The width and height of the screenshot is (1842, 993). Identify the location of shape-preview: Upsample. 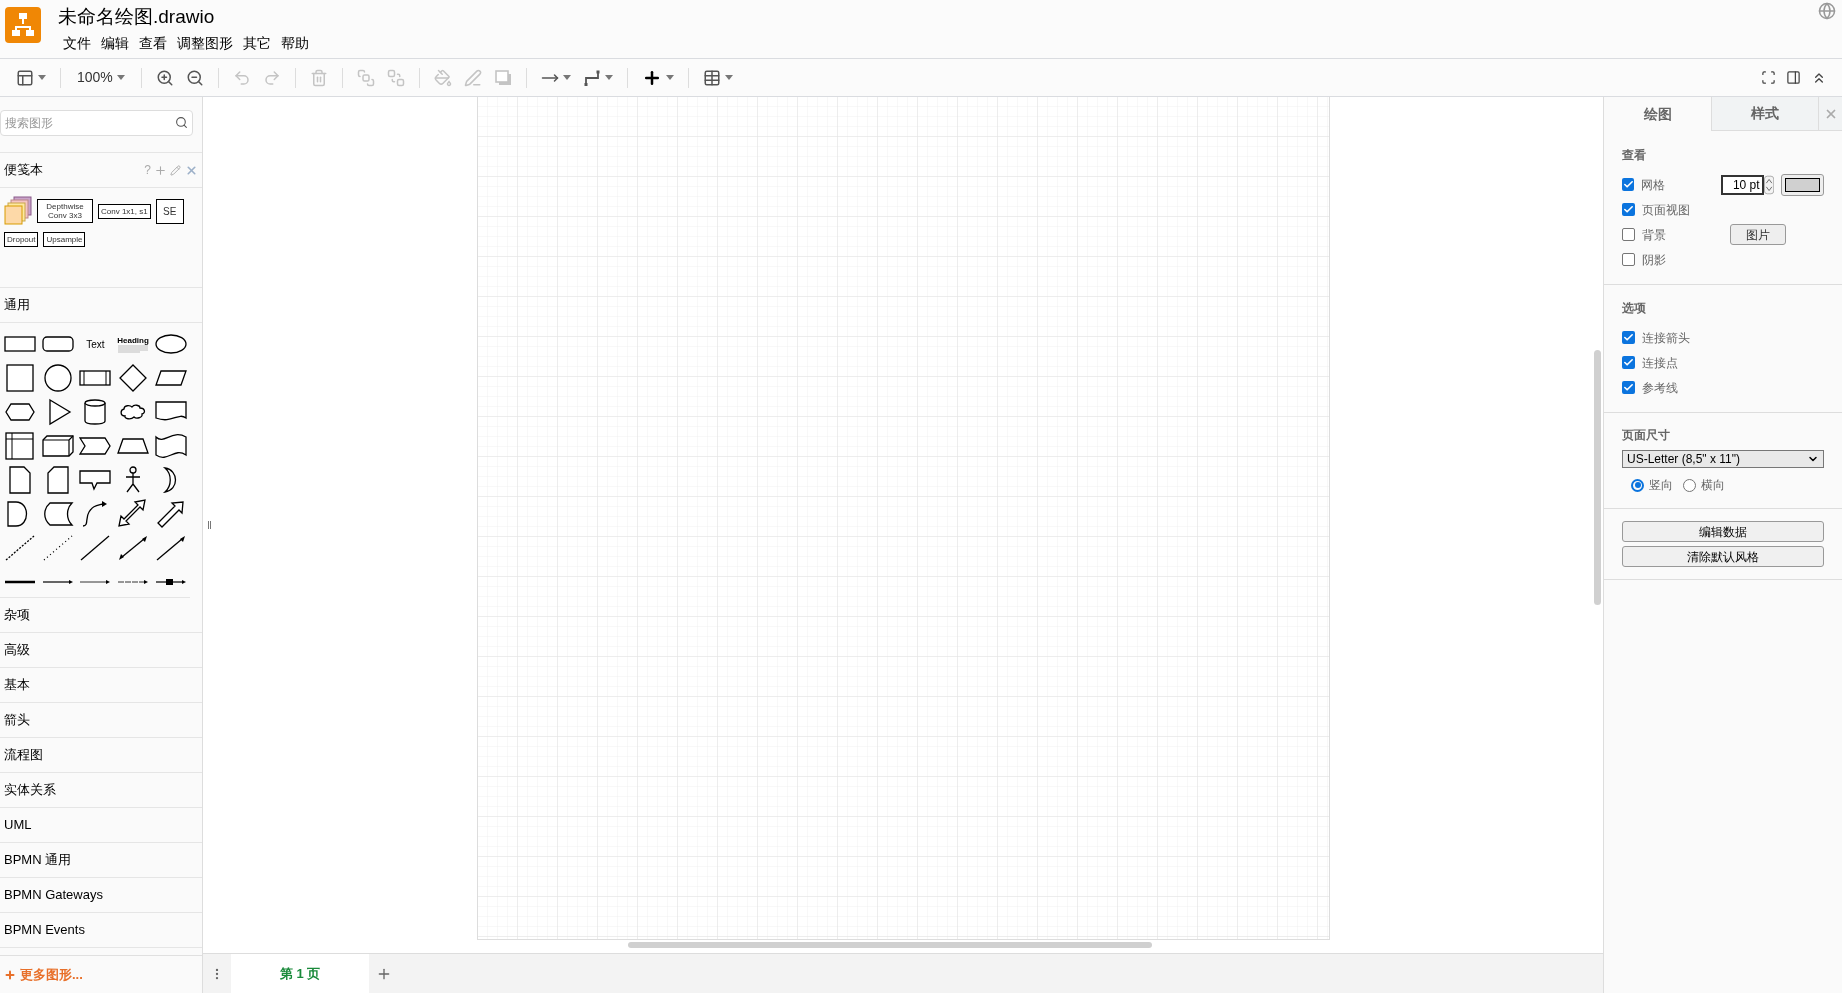
(64, 239).